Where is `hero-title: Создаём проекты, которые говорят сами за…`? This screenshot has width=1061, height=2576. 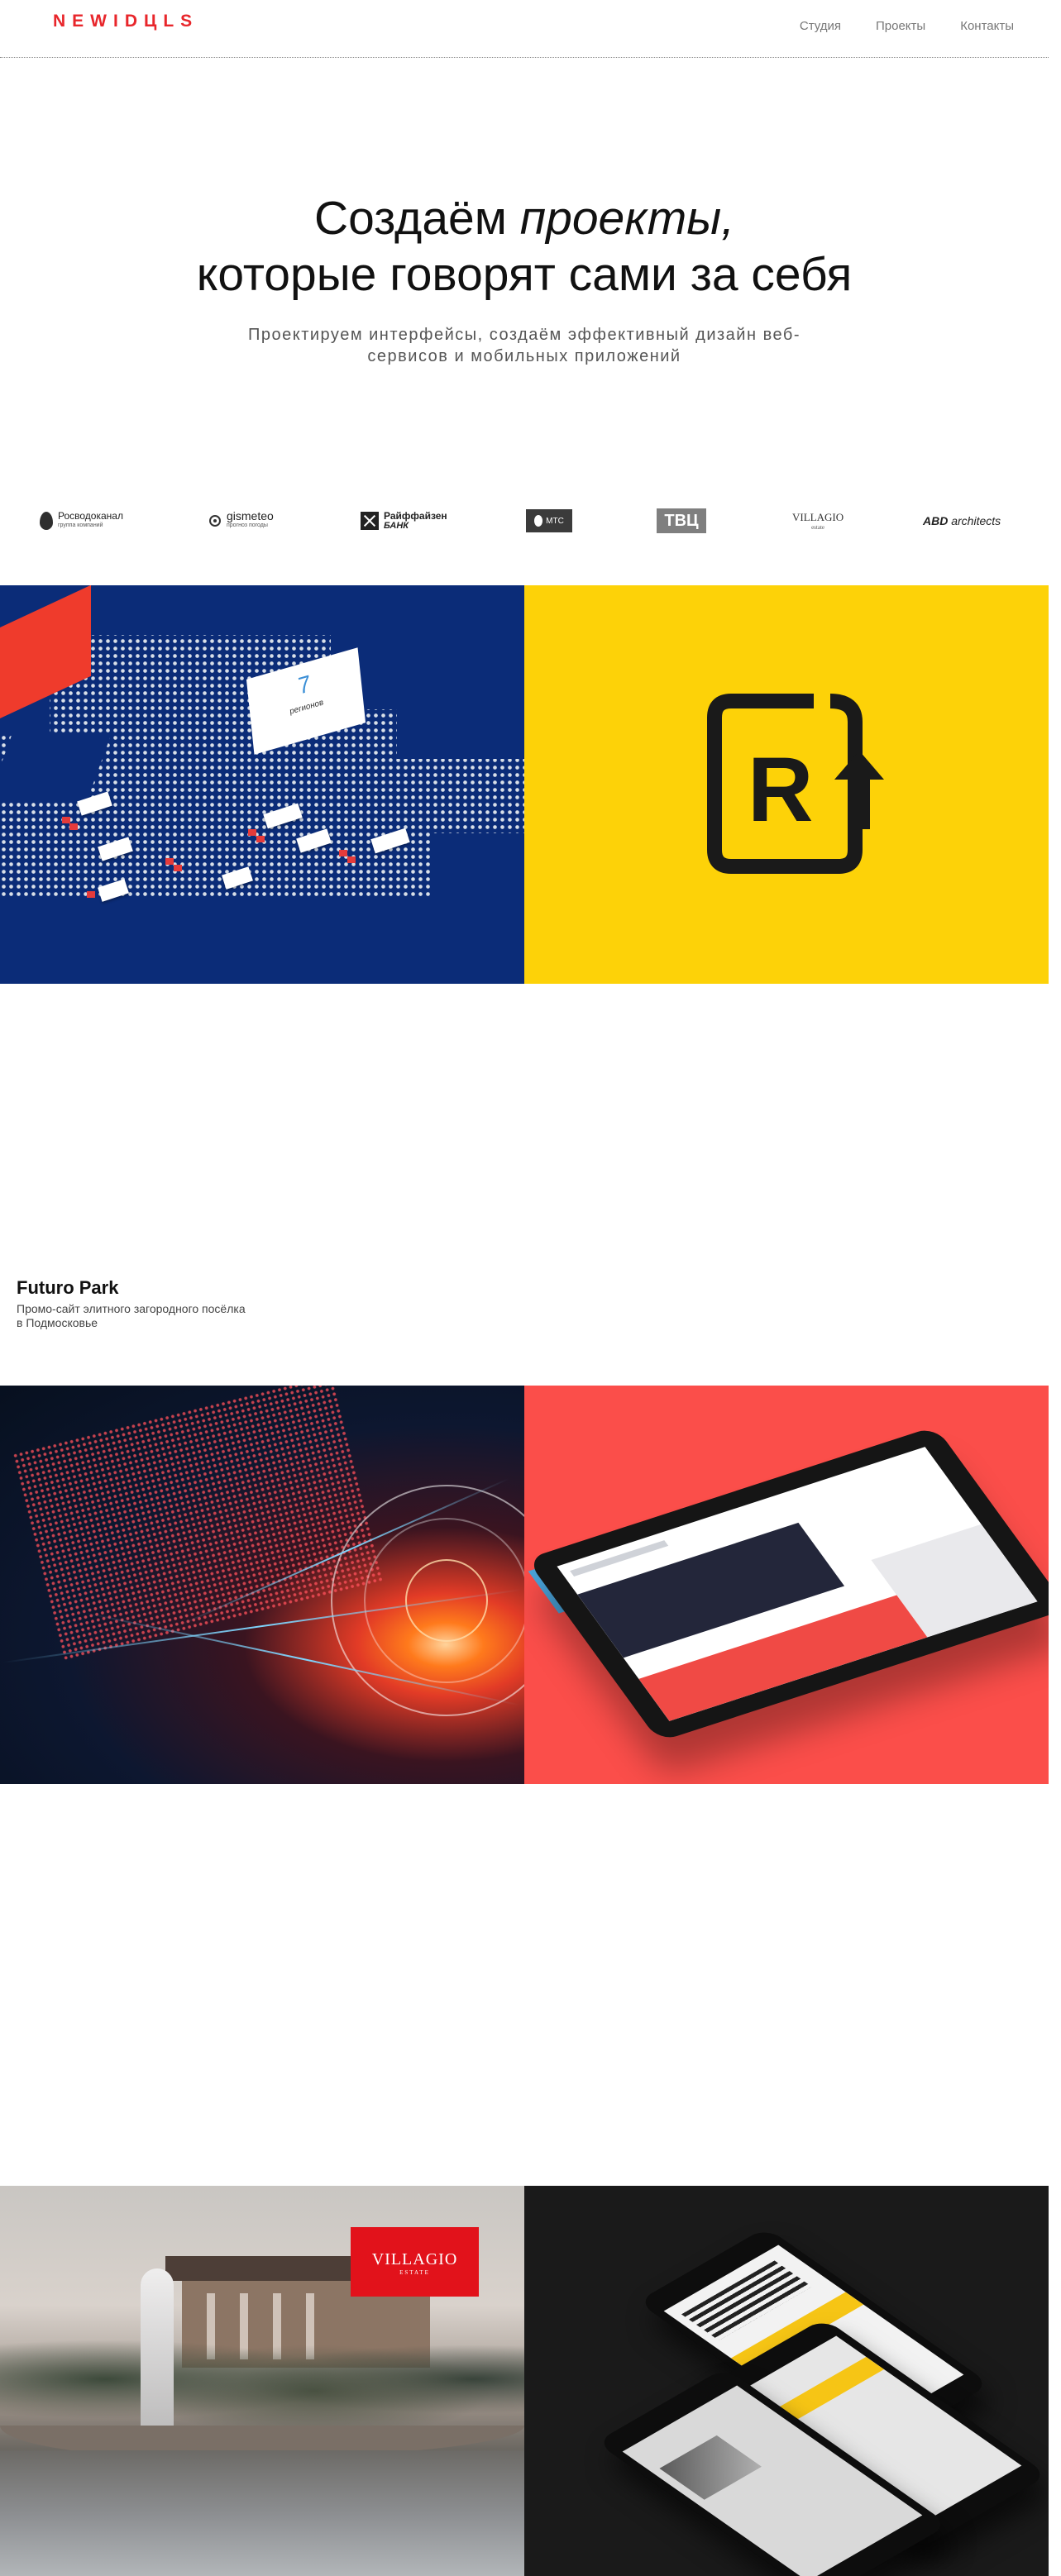
hero-title: Создаём проекты, которые говорят сами за… is located at coordinates (524, 246).